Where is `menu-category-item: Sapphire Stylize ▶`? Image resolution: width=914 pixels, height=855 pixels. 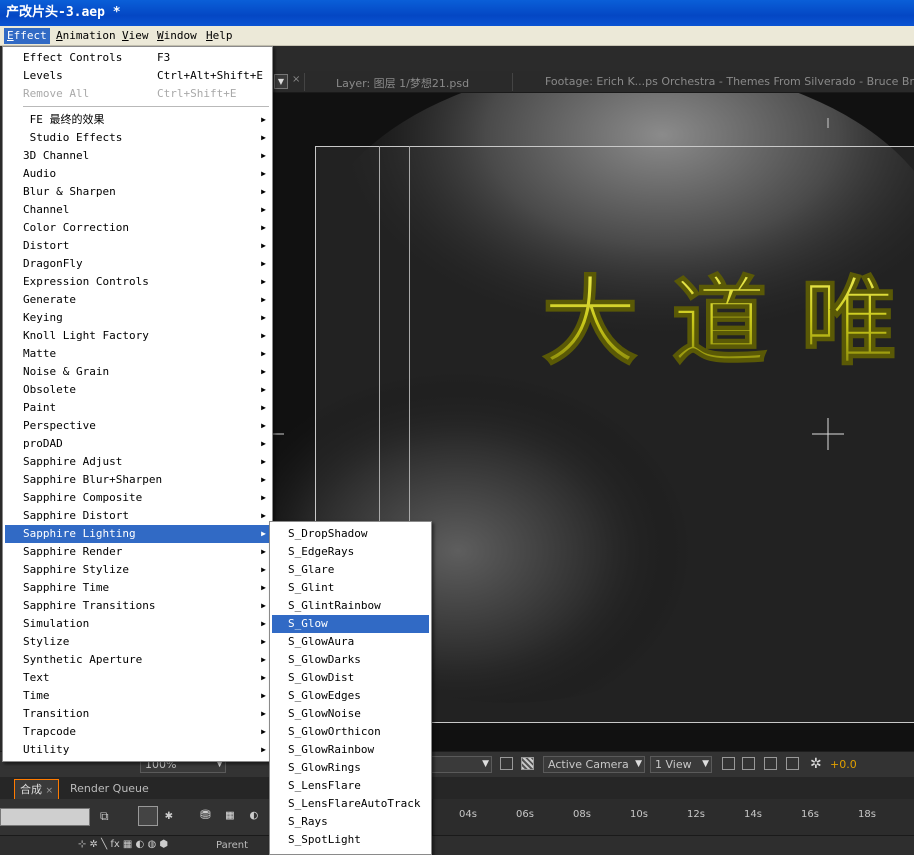 menu-category-item: Sapphire Stylize ▶ is located at coordinates (137, 570).